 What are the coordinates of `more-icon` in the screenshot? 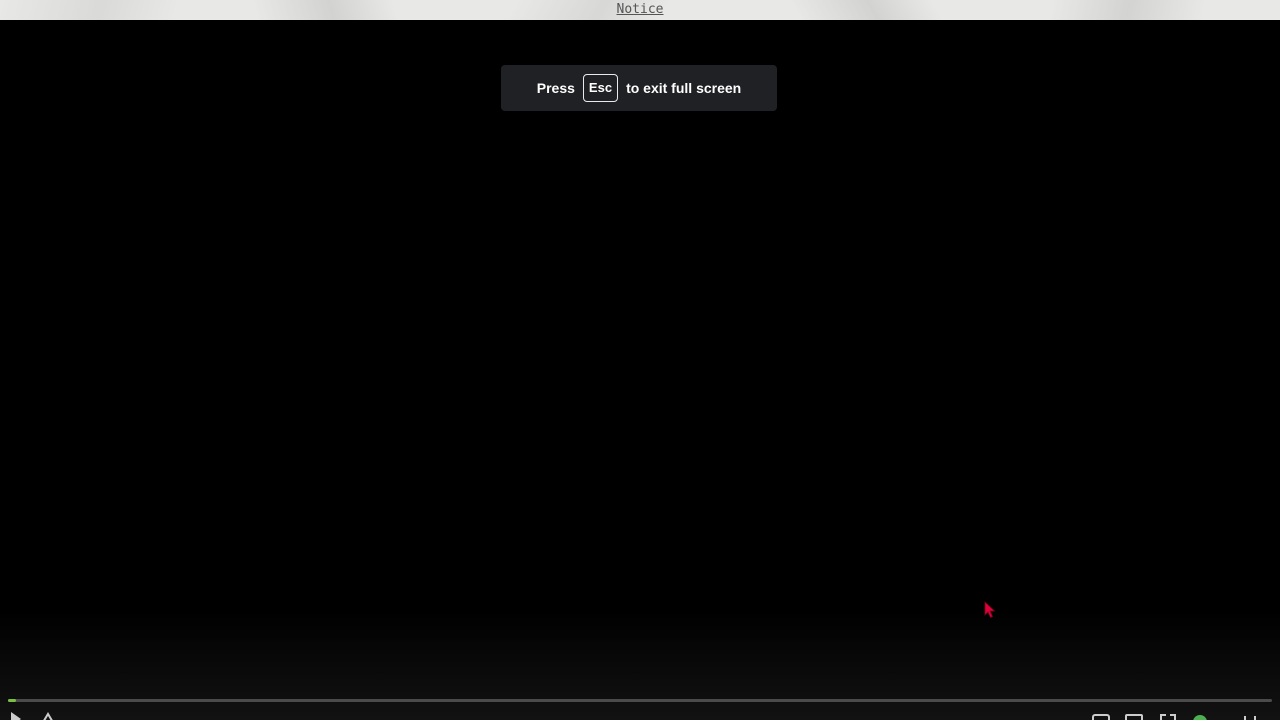 It's located at (1251, 716).